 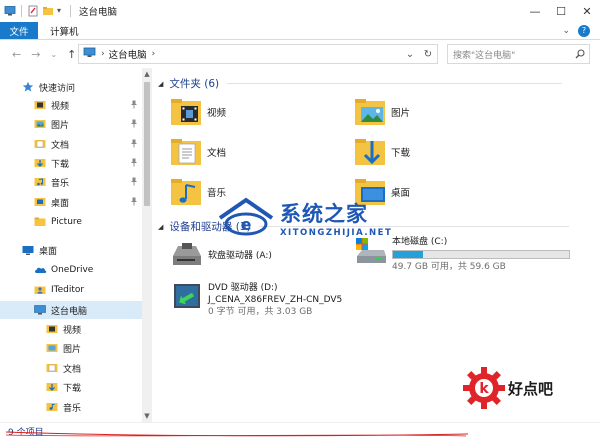 What do you see at coordinates (484, 55) in the screenshot?
I see `search-placeholder: 搜索"这台电脑"` at bounding box center [484, 55].